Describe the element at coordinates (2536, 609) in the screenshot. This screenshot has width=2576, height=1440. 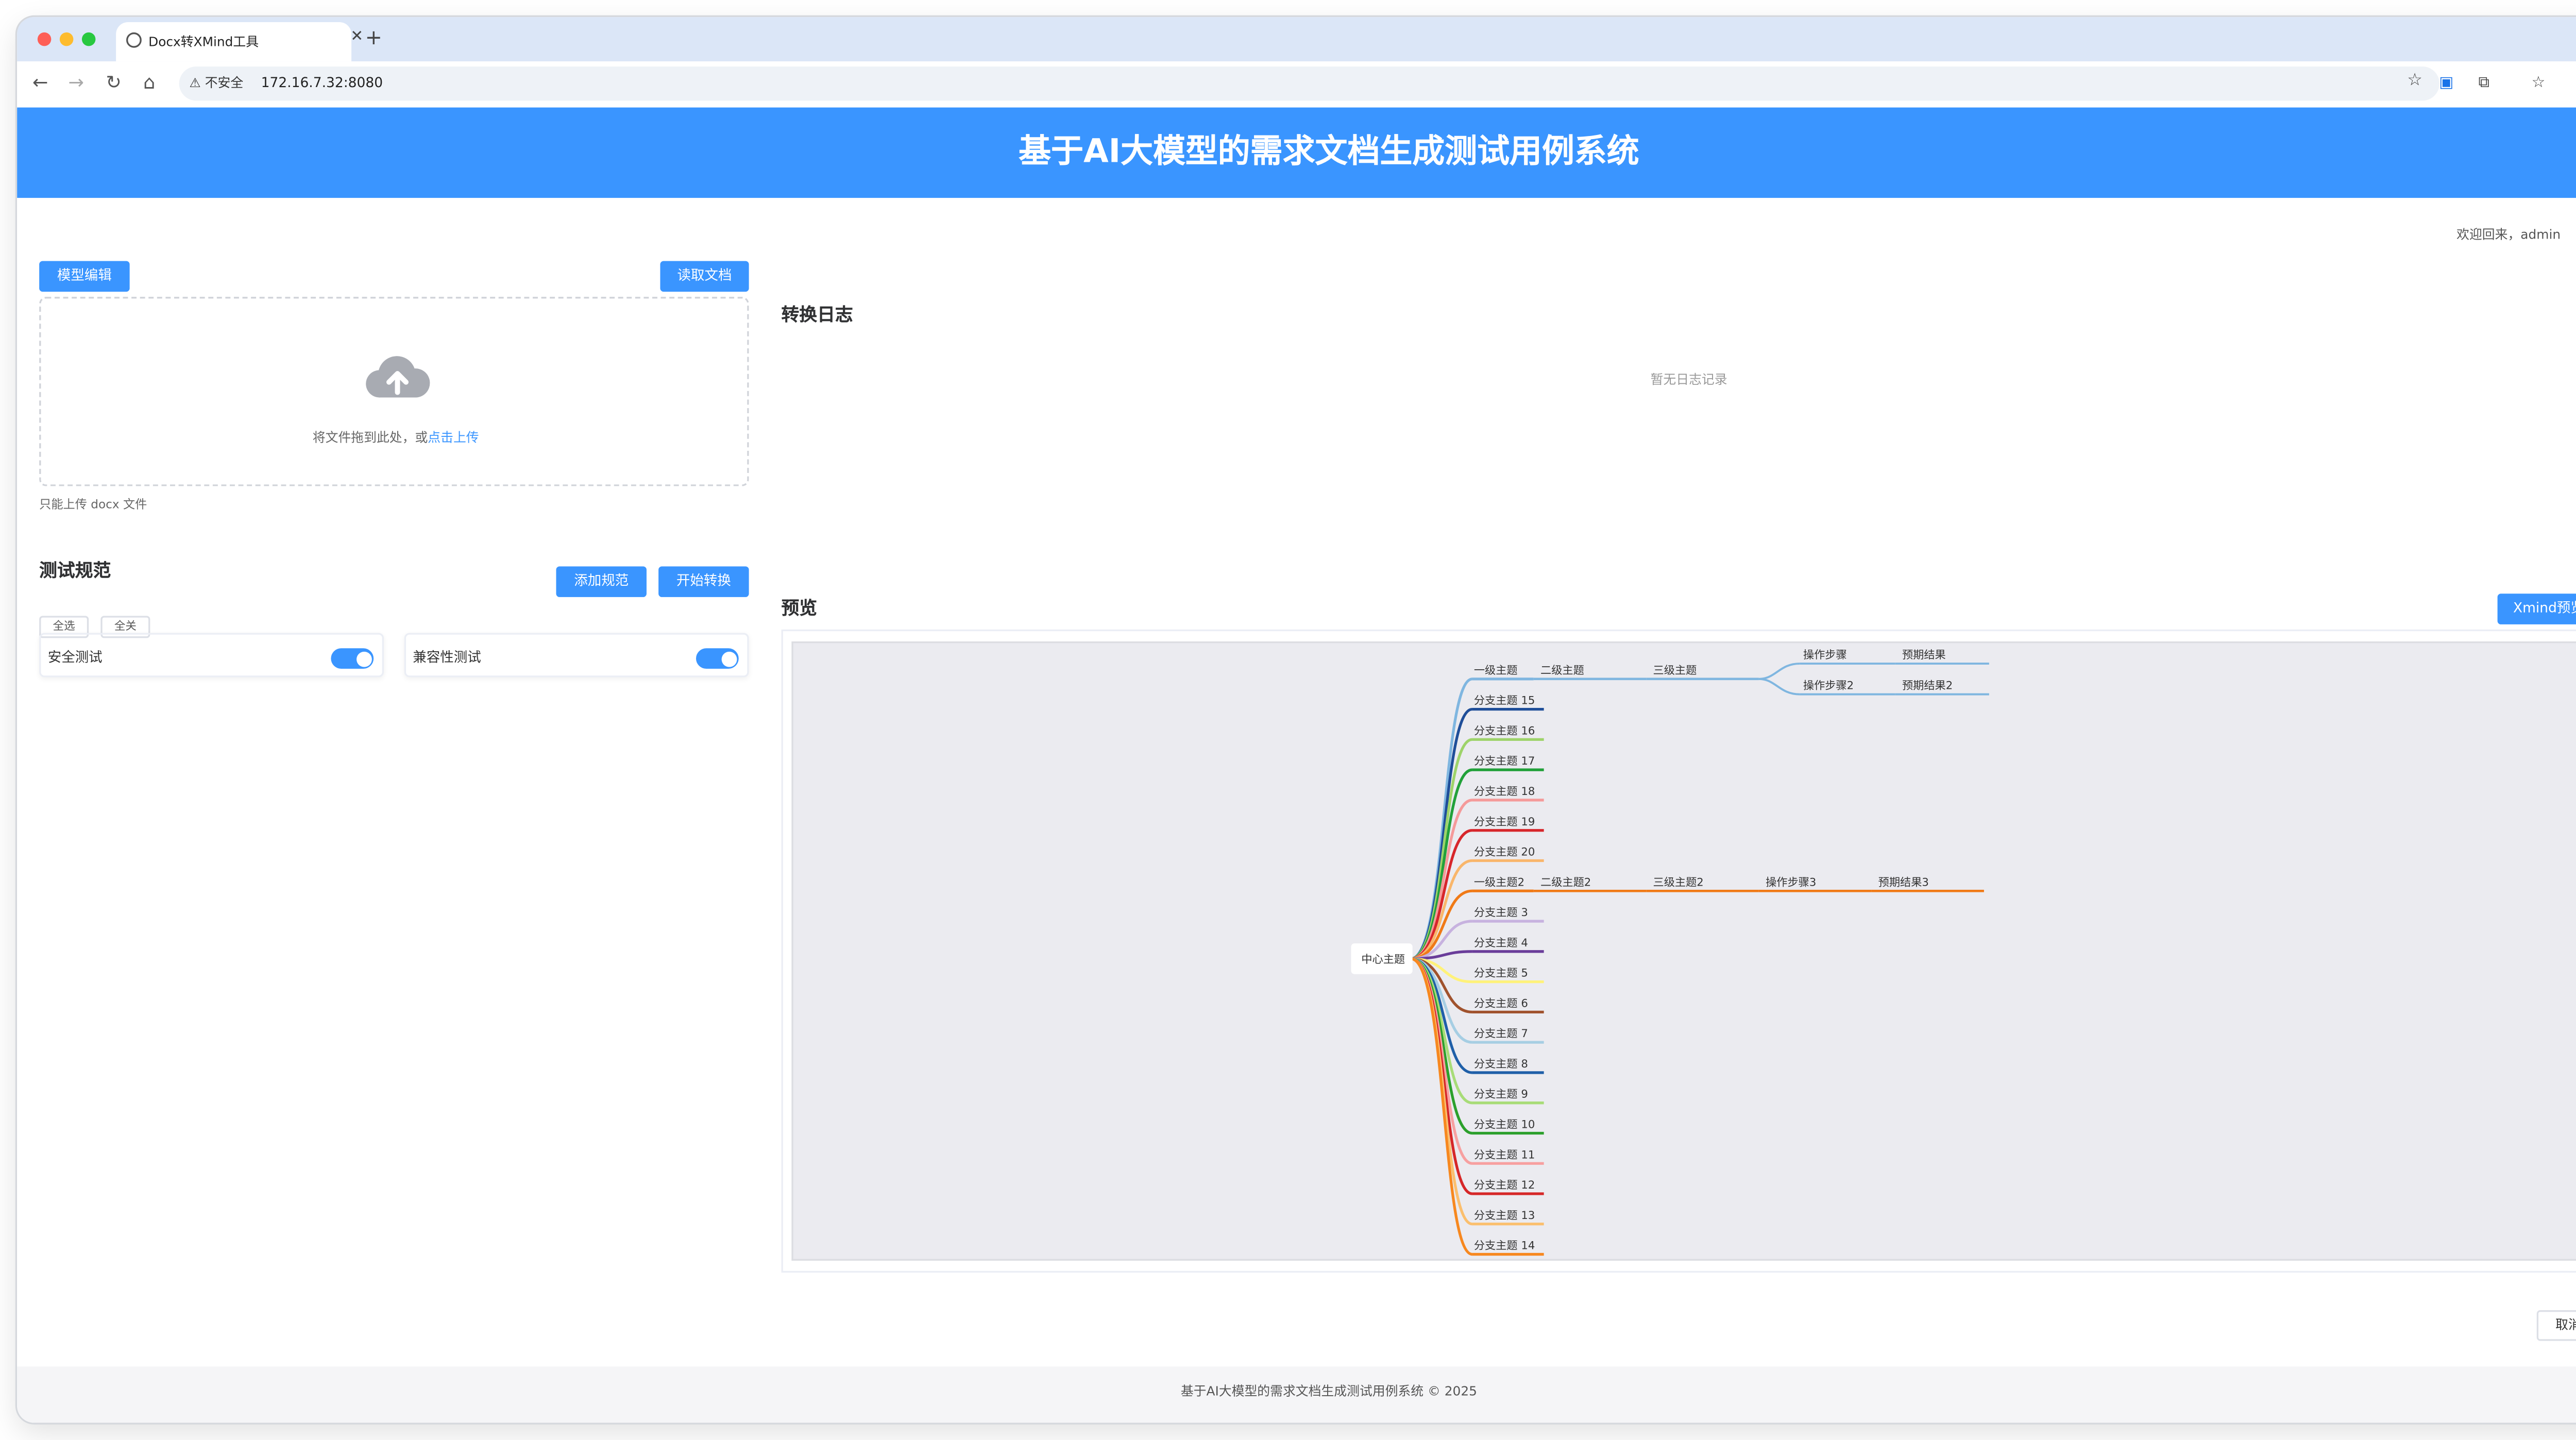
I see `xmind-preview-button: Xmind预览` at that location.